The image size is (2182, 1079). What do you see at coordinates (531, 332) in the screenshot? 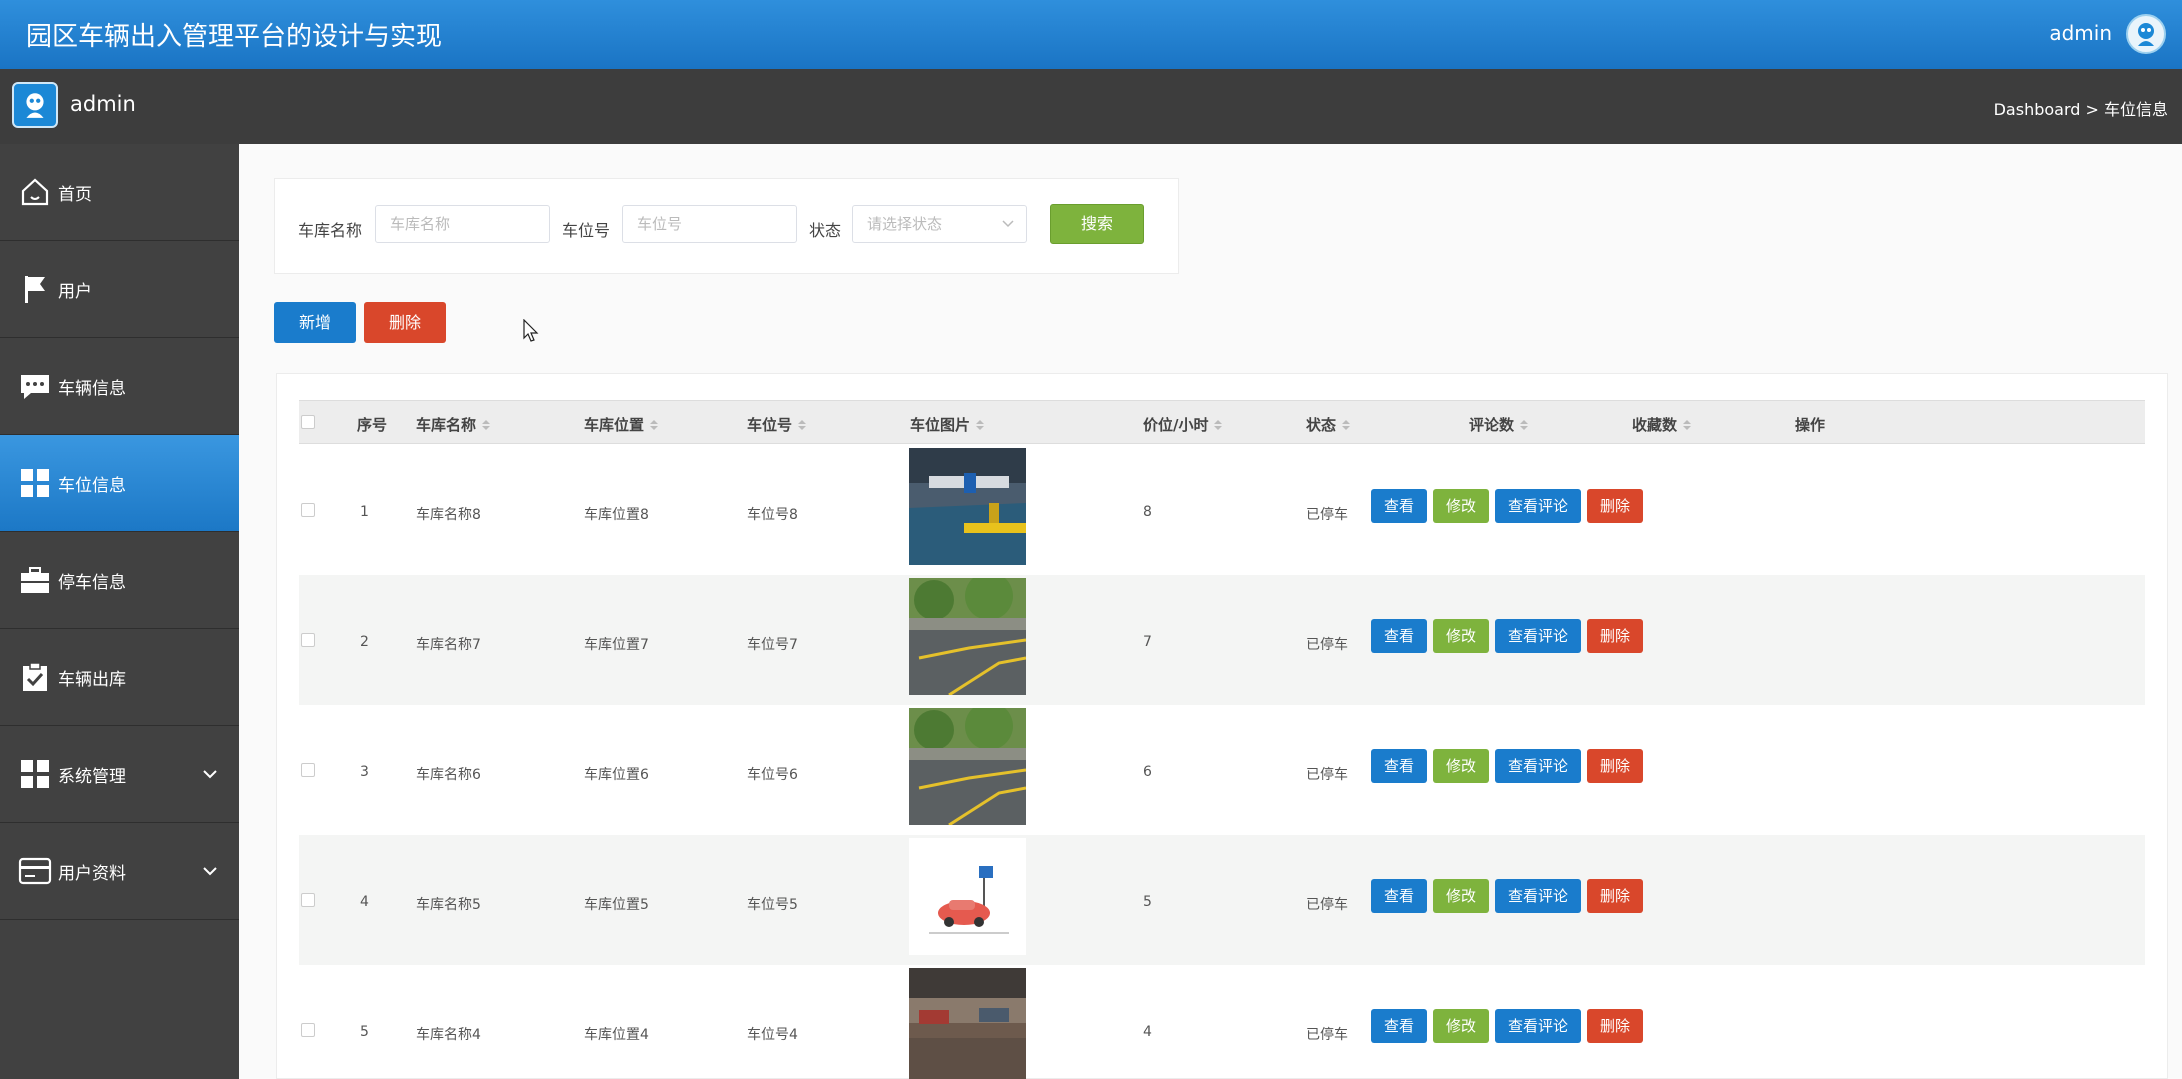
I see `mouse-cursor-icon` at bounding box center [531, 332].